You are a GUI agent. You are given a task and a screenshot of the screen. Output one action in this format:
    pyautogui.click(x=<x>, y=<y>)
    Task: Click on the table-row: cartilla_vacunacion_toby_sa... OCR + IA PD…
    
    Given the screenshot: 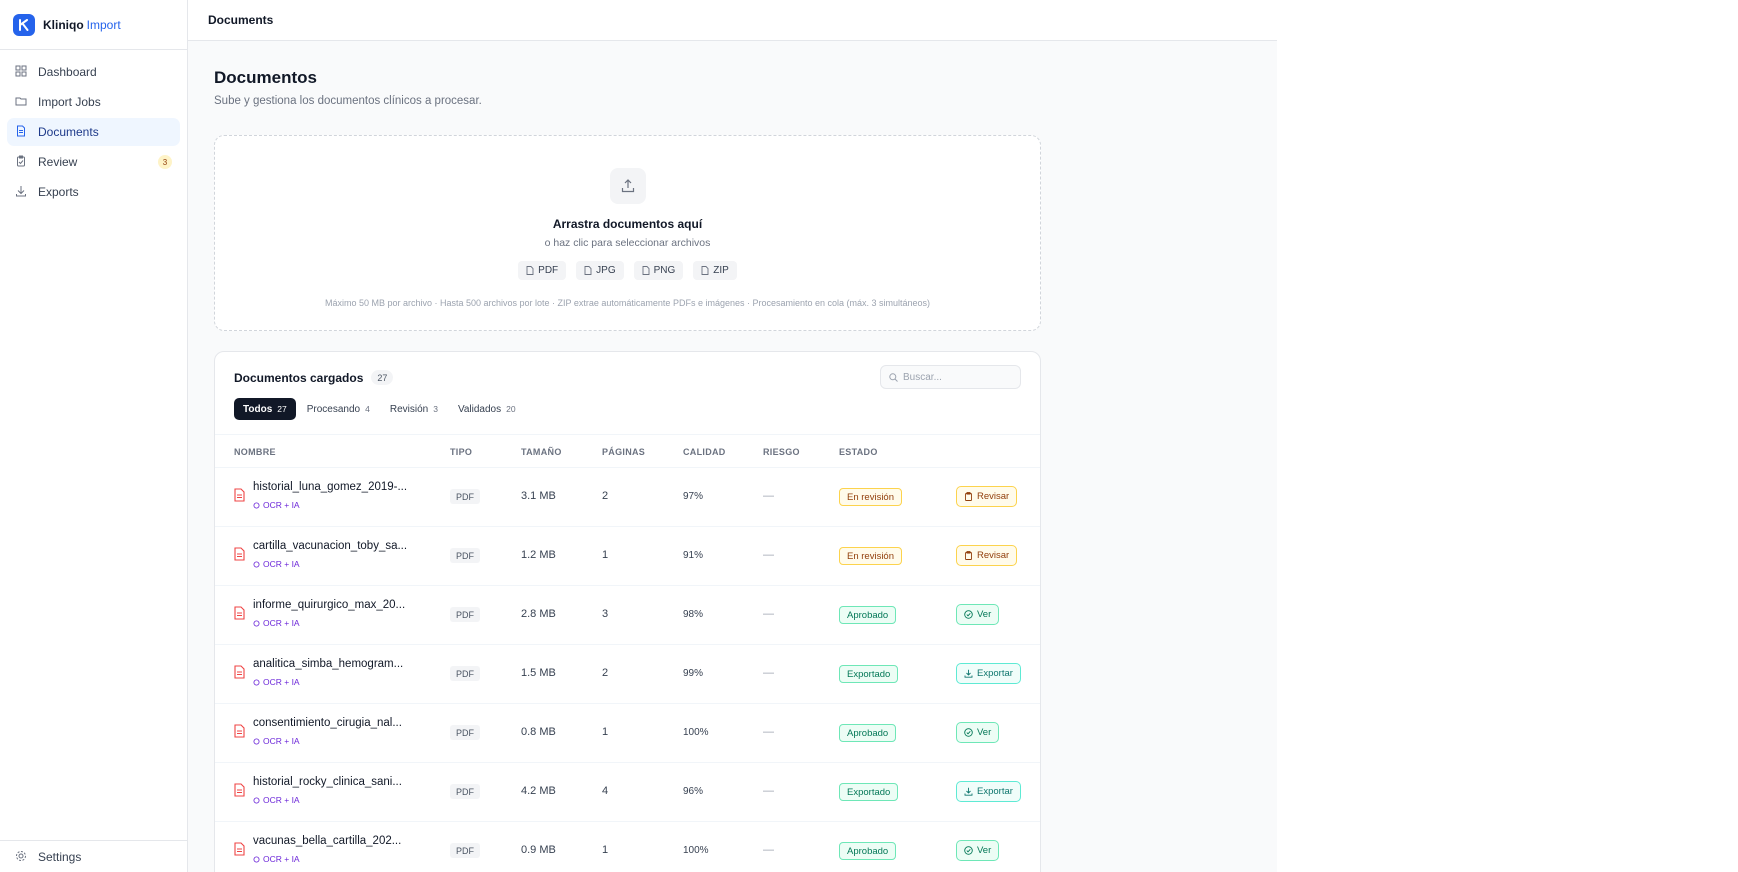 What is the action you would take?
    pyautogui.click(x=627, y=556)
    